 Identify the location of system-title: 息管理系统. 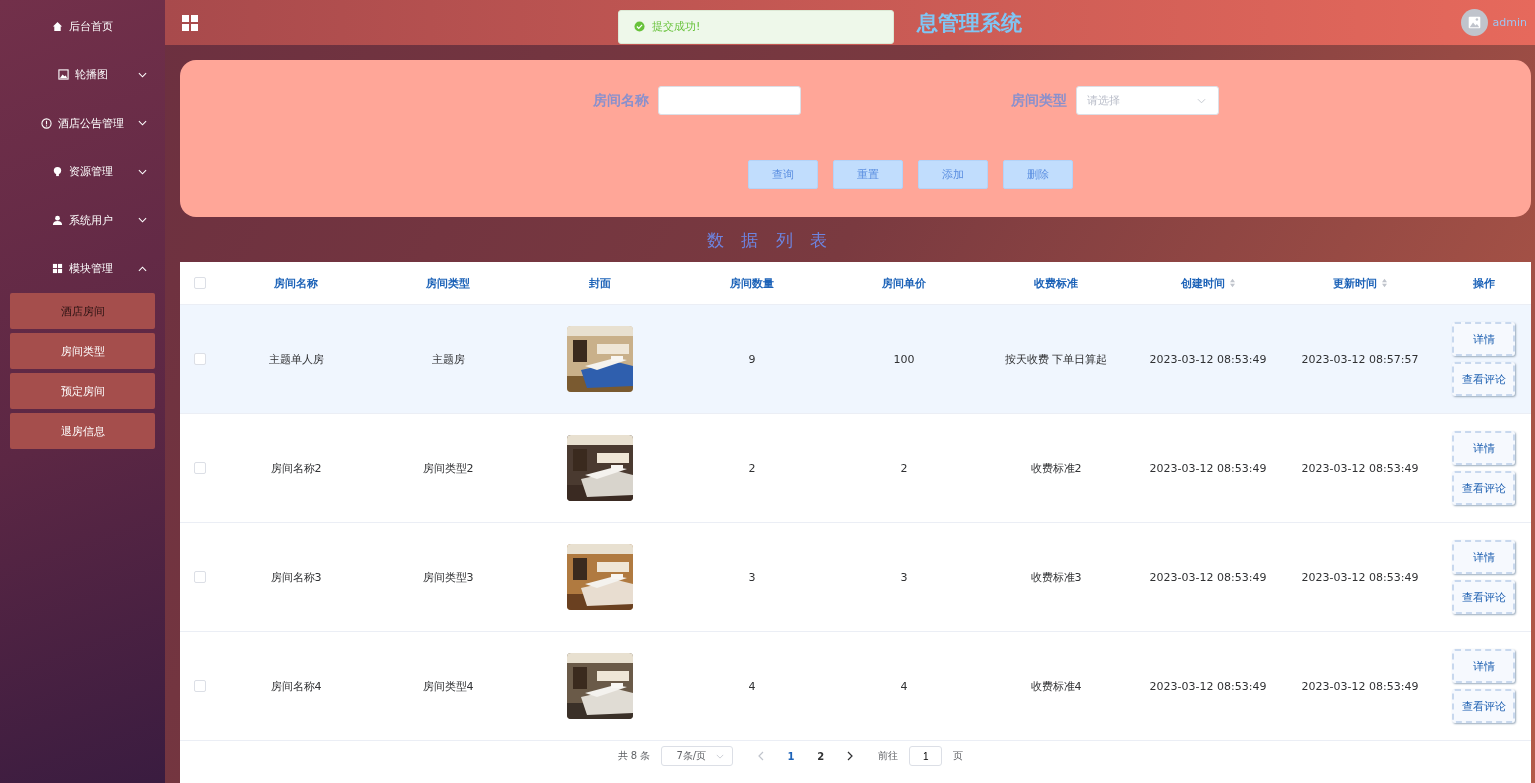
(969, 23).